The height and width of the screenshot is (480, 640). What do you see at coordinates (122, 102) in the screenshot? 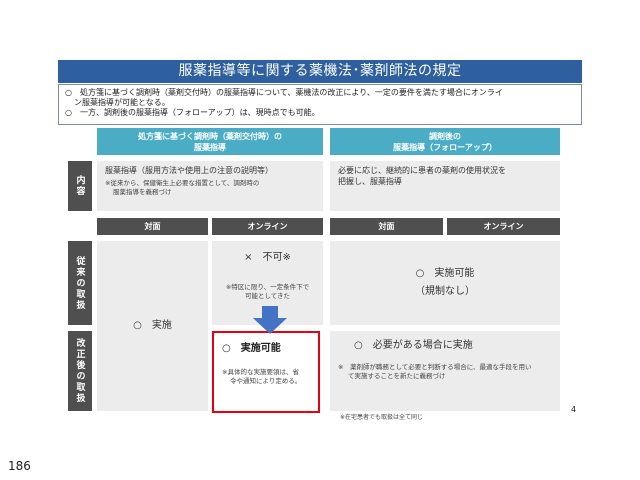
I see `intro-line: ン服薬指導が可能となる。` at bounding box center [122, 102].